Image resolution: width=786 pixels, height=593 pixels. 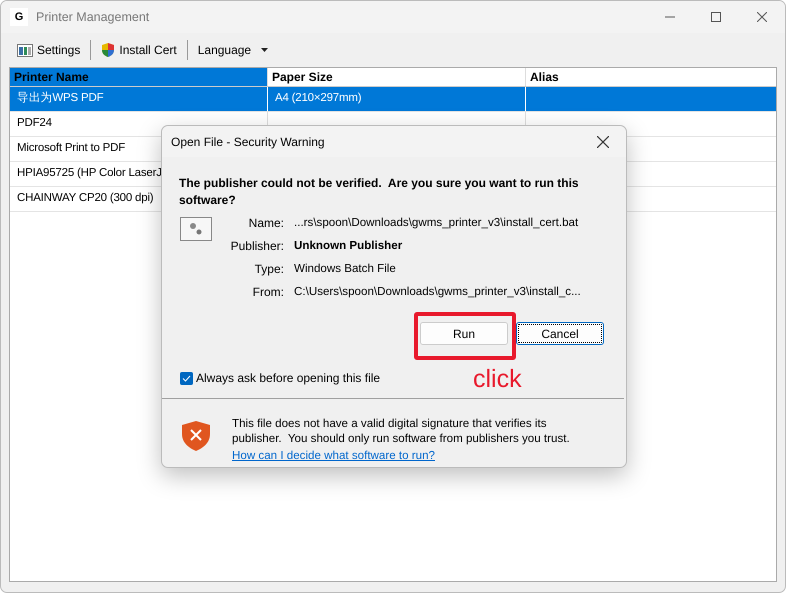 What do you see at coordinates (268, 292) in the screenshot?
I see `field-label: From:` at bounding box center [268, 292].